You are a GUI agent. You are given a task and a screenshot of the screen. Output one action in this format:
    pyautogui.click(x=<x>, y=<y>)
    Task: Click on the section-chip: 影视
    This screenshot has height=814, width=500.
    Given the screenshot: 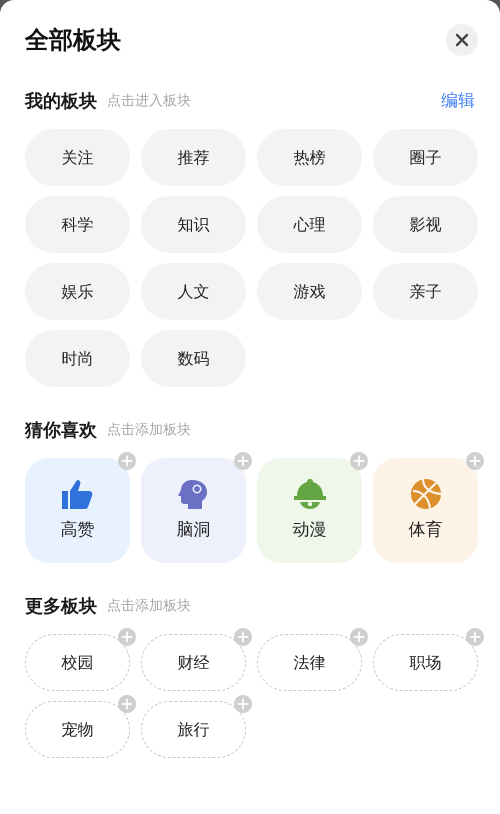 What is the action you would take?
    pyautogui.click(x=425, y=224)
    